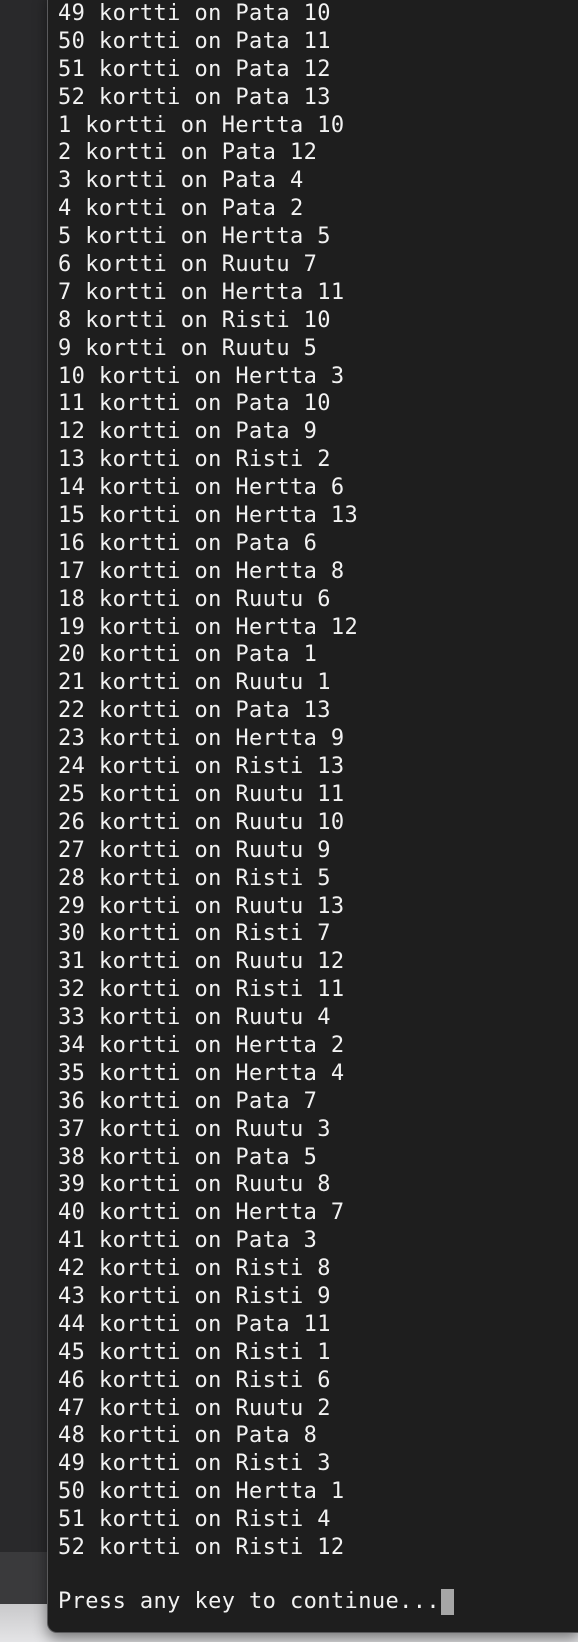  I want to click on output-line: 52 kortti on Risti 12, so click(201, 1547).